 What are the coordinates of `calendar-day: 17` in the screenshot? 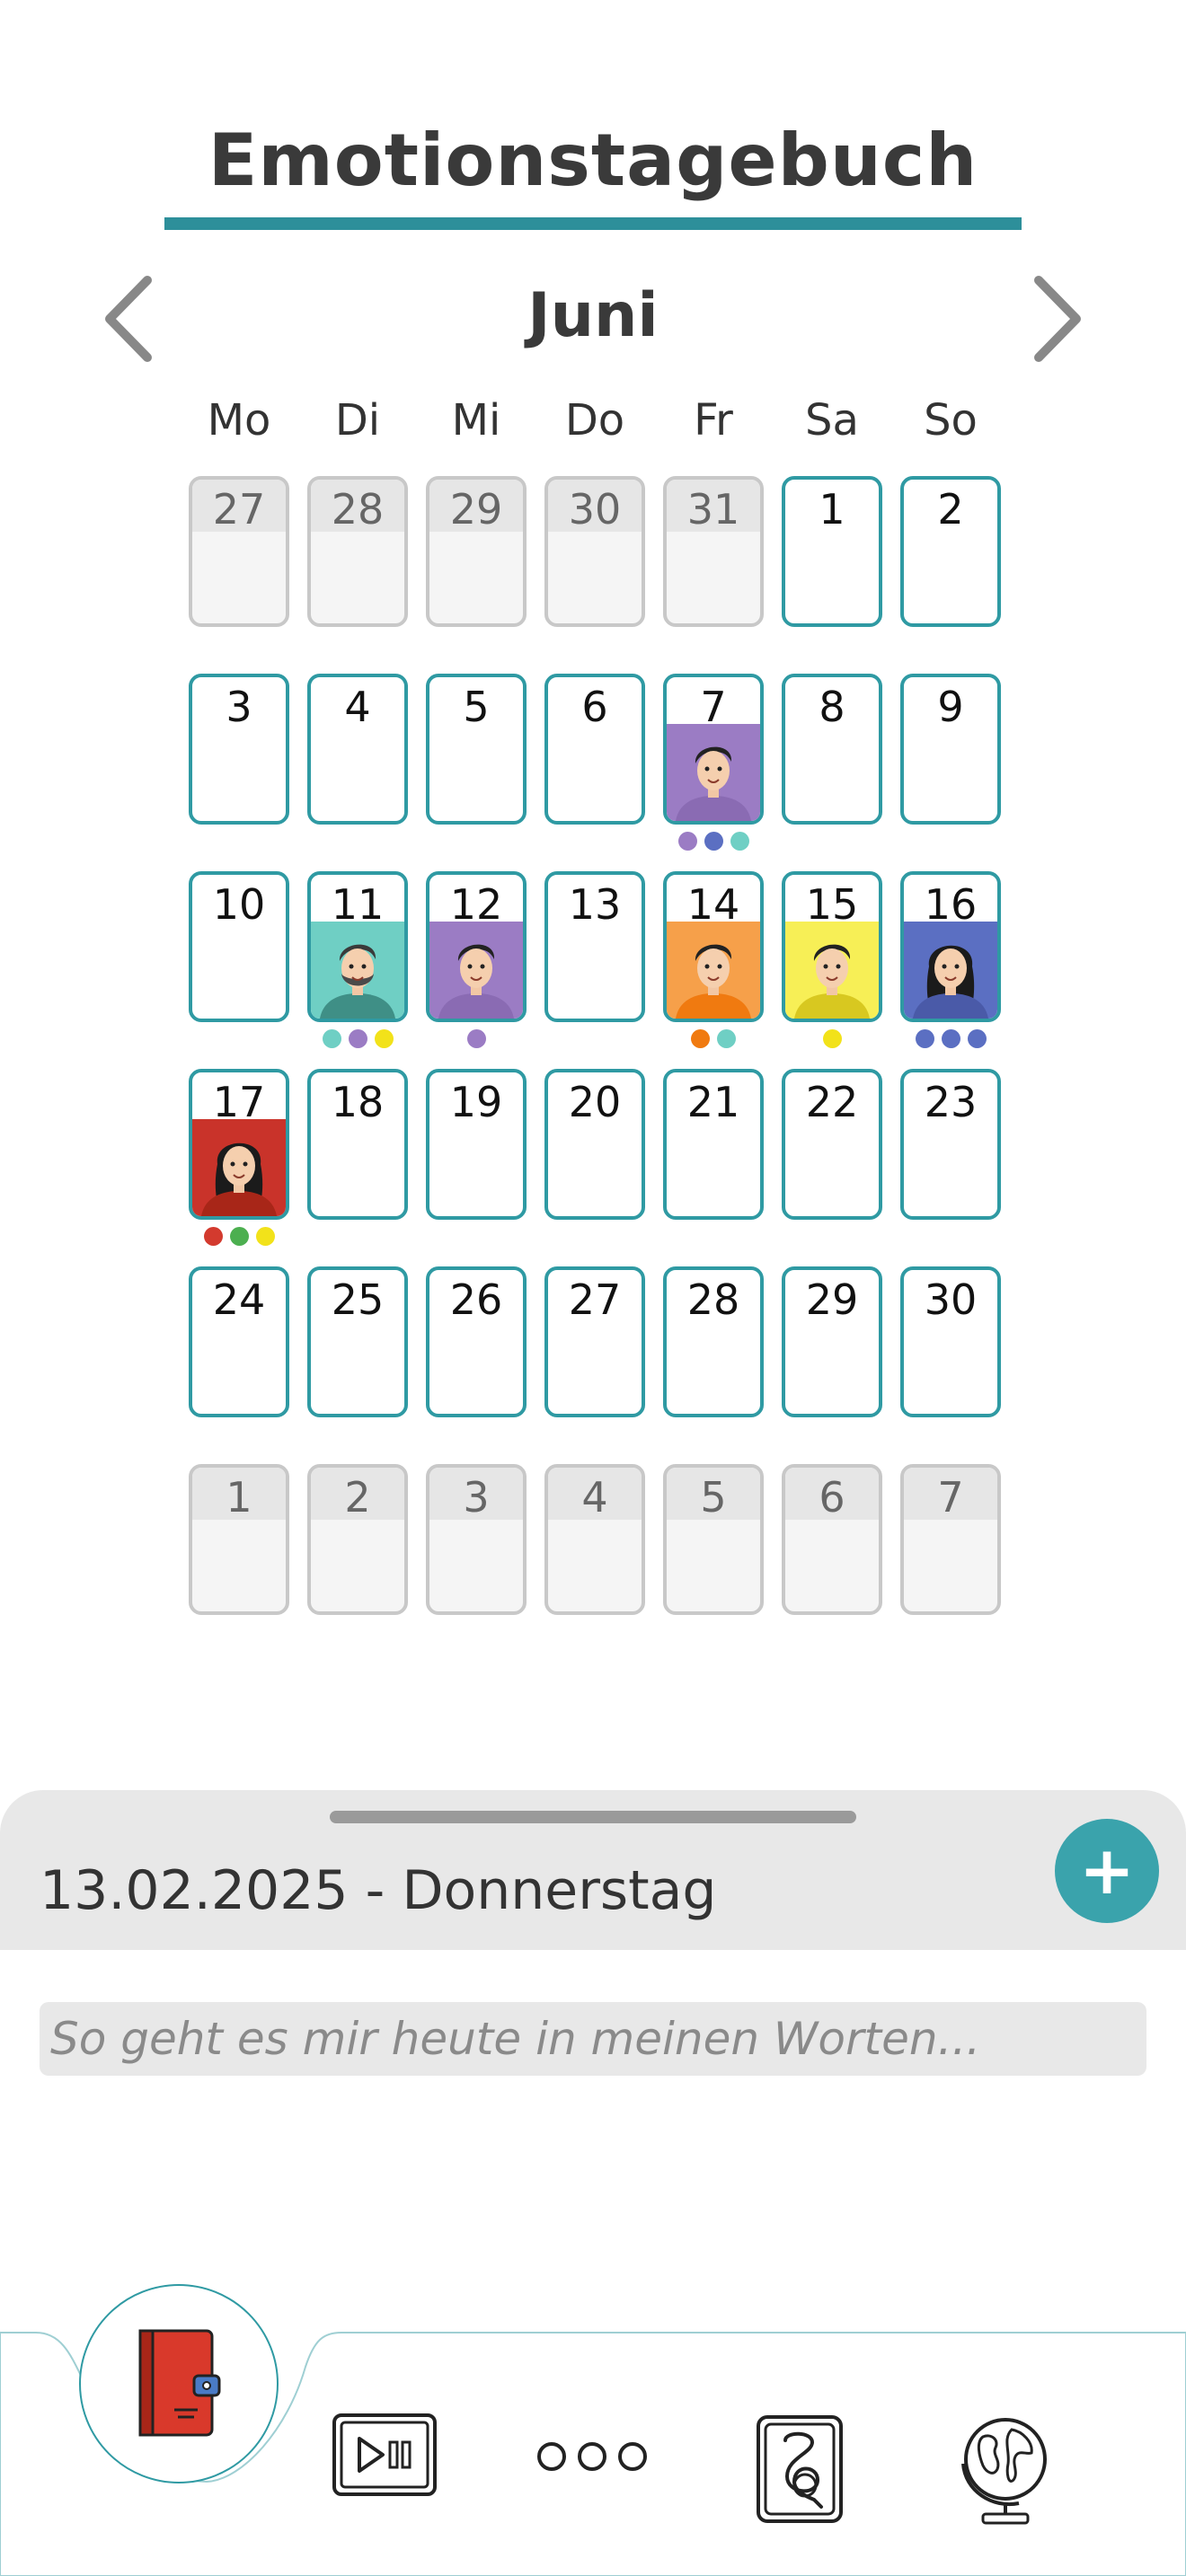 It's located at (239, 1144).